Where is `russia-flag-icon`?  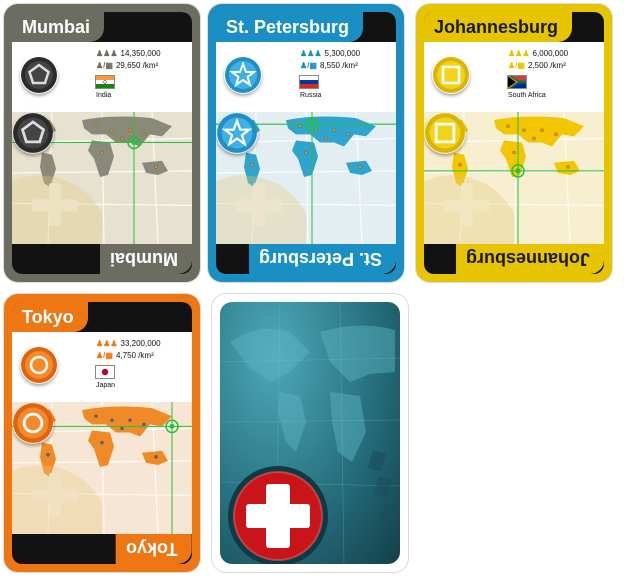 russia-flag-icon is located at coordinates (309, 82).